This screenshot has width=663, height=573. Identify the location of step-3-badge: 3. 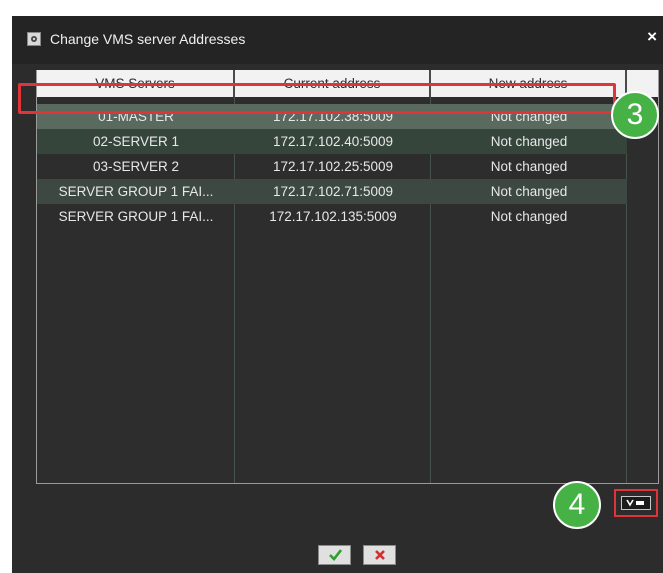
(635, 115).